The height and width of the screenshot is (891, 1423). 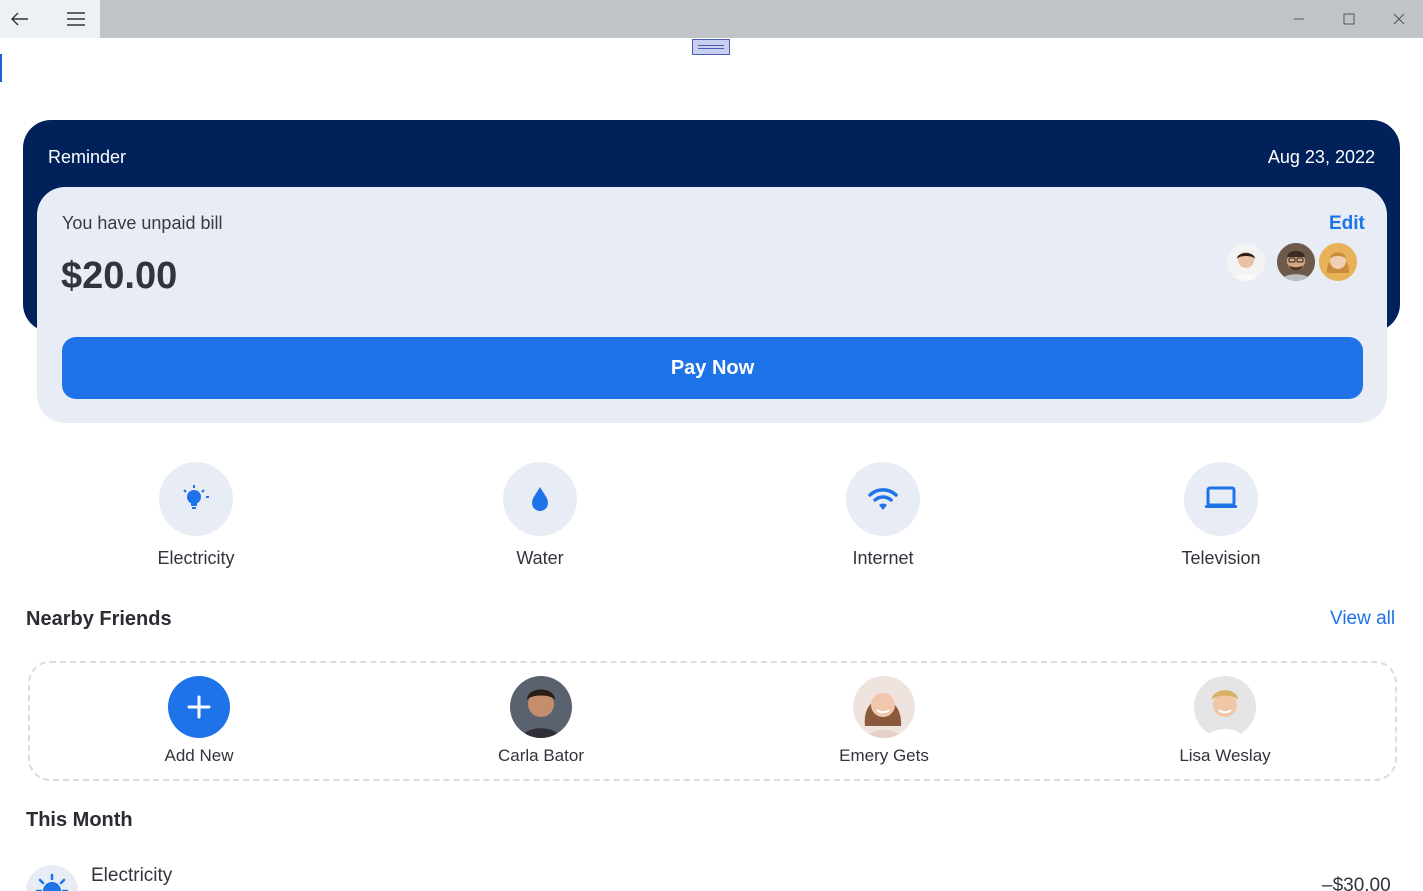 What do you see at coordinates (1, 68) in the screenshot?
I see `focus-edge` at bounding box center [1, 68].